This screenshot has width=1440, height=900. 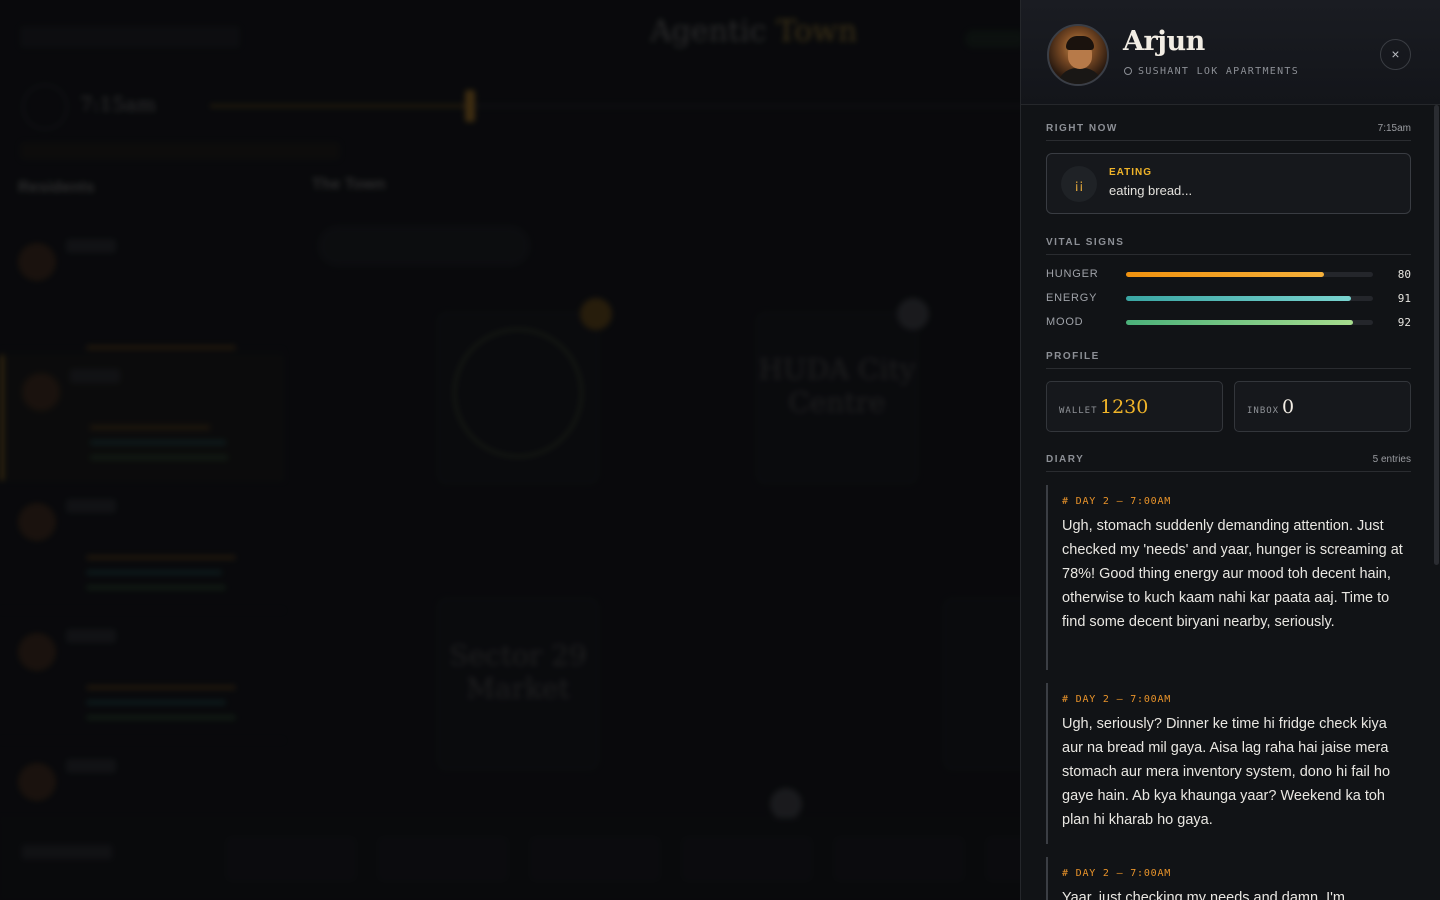 I want to click on home-location: SUSHANT LOK APARTMENTS, so click(x=1211, y=71).